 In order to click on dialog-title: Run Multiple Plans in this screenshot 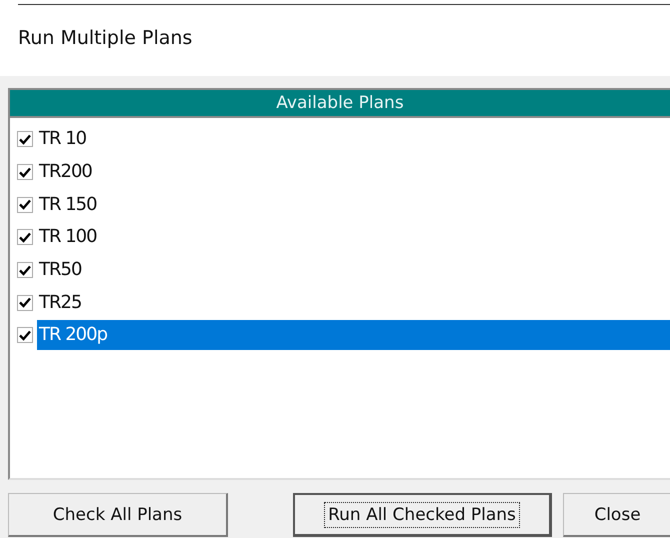, I will do `click(105, 38)`.